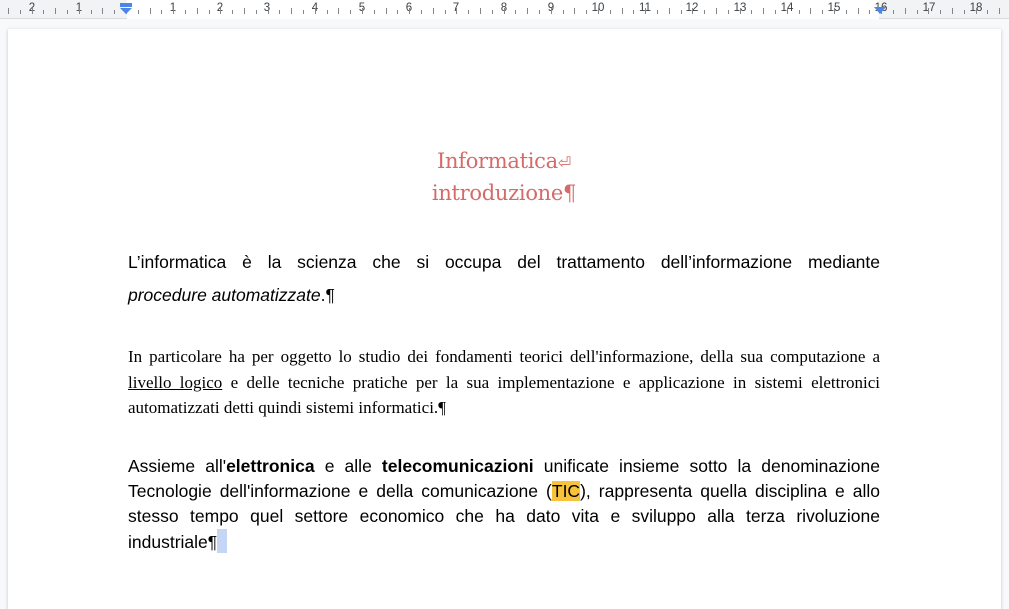 The width and height of the screenshot is (1009, 609). What do you see at coordinates (126, 10) in the screenshot?
I see `left-indent-marker-icon` at bounding box center [126, 10].